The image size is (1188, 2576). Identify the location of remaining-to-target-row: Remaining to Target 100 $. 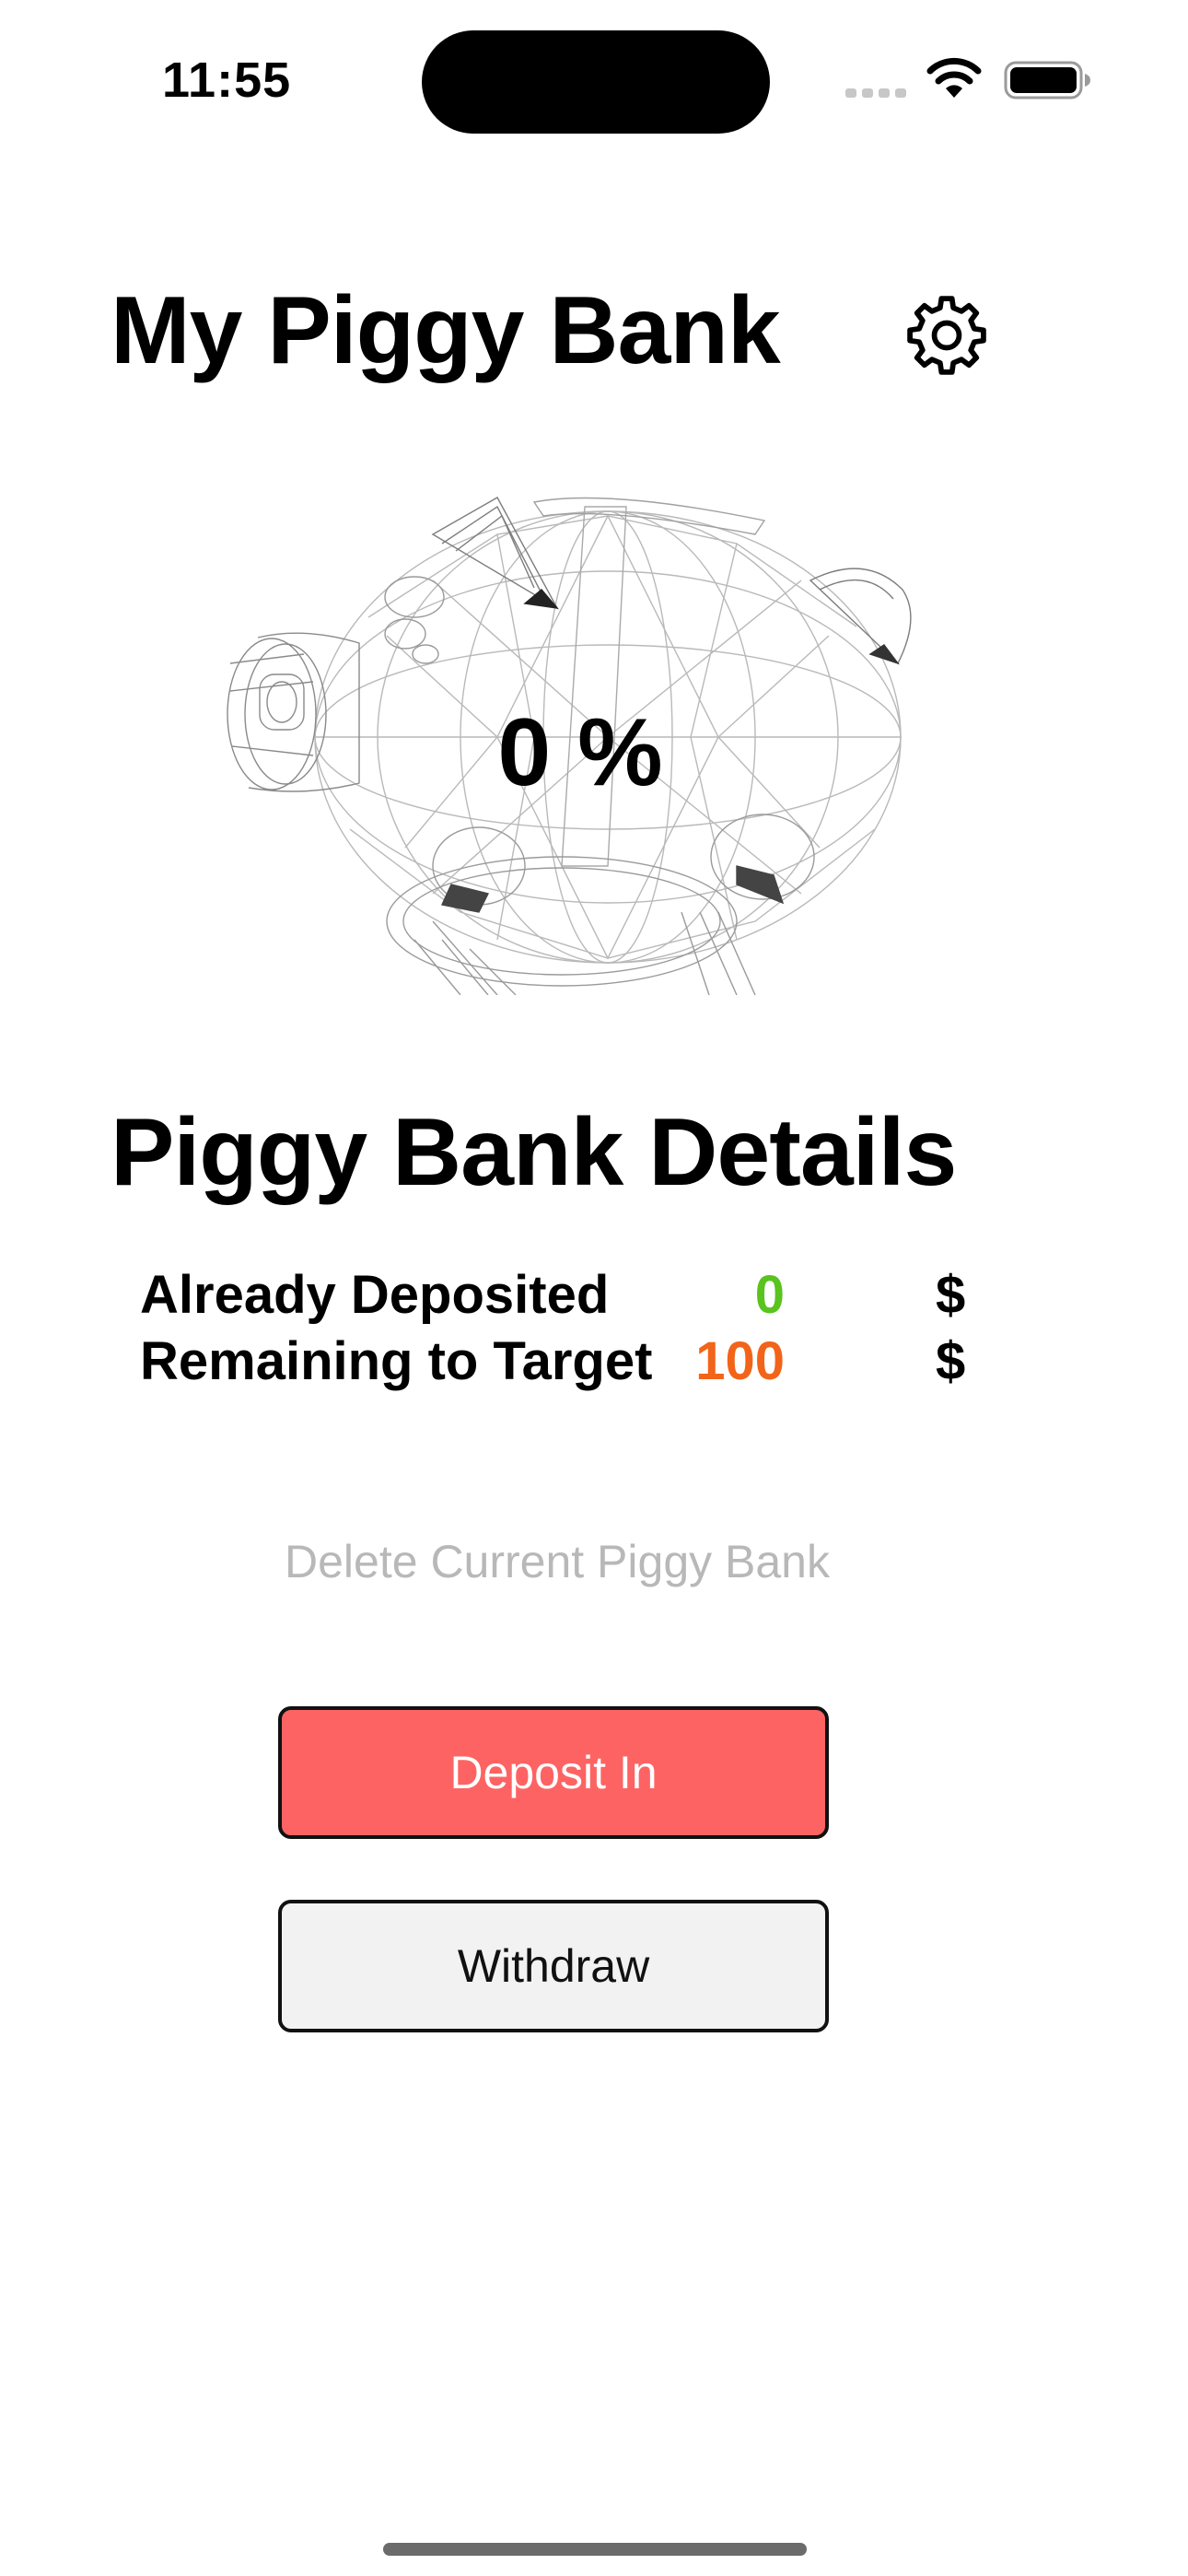
(563, 1362).